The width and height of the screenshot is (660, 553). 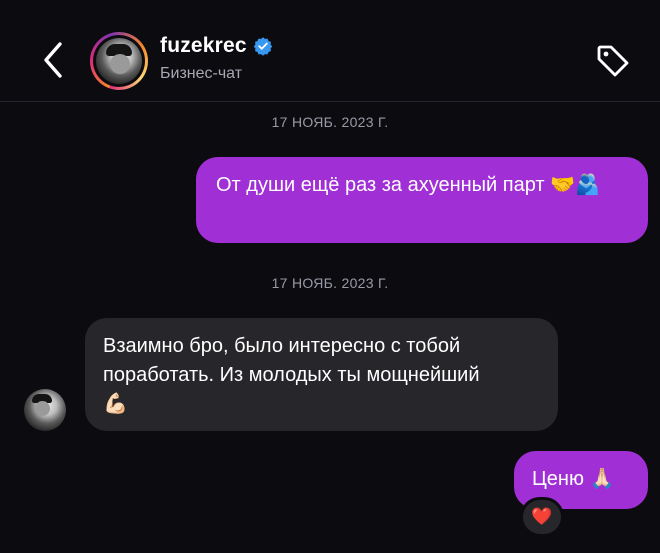 What do you see at coordinates (45, 410) in the screenshot?
I see `sender-avatar` at bounding box center [45, 410].